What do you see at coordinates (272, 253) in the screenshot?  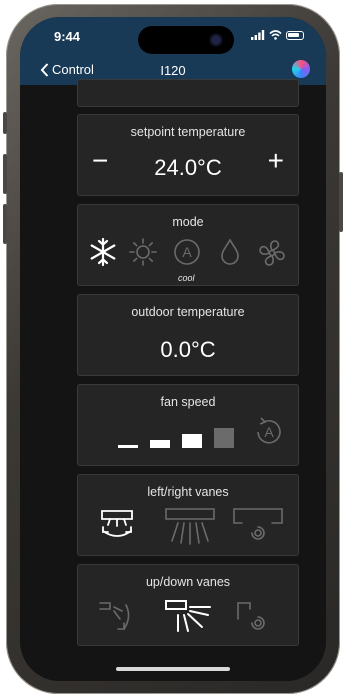 I see `fan-icon` at bounding box center [272, 253].